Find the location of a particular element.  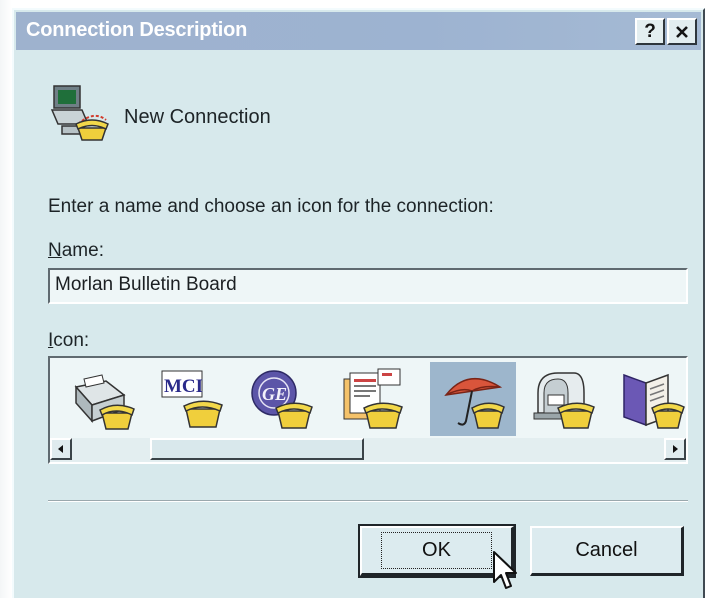

icon-option-mci: MCI is located at coordinates (193, 399).